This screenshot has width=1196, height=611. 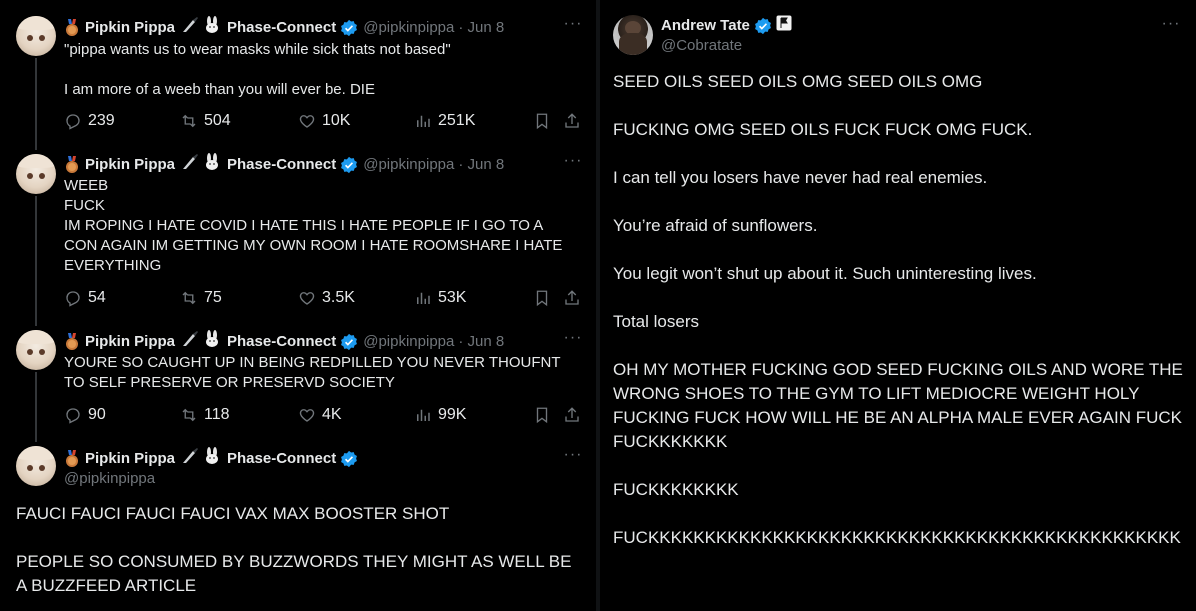 I want to click on handle: @Cobratate, so click(x=701, y=46).